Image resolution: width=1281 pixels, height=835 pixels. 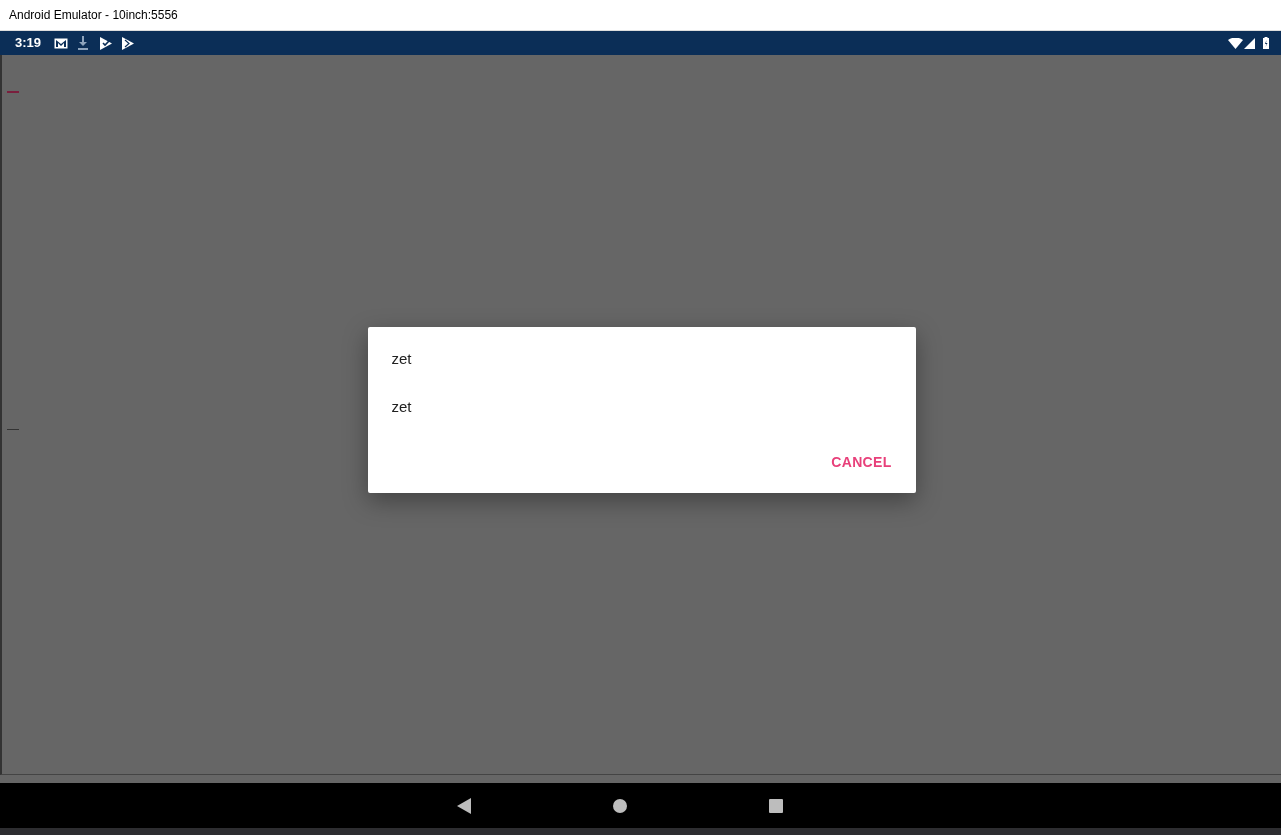 I want to click on dash-mark, so click(x=13, y=429).